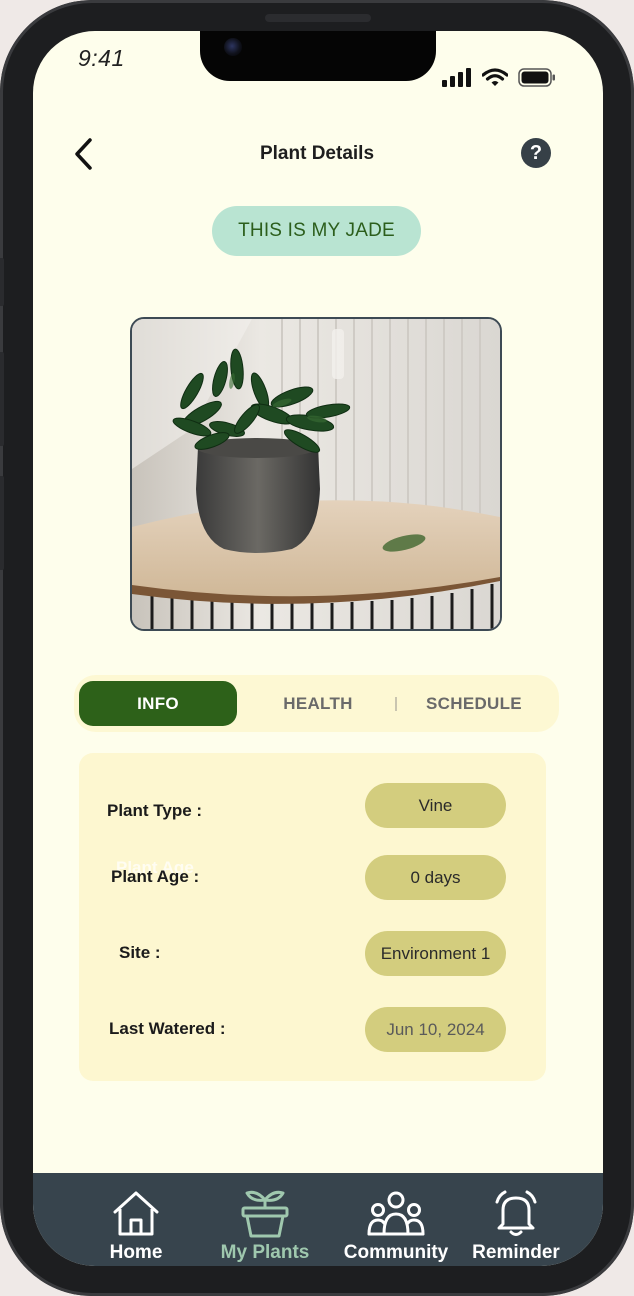  I want to click on plant-photo, so click(316, 474).